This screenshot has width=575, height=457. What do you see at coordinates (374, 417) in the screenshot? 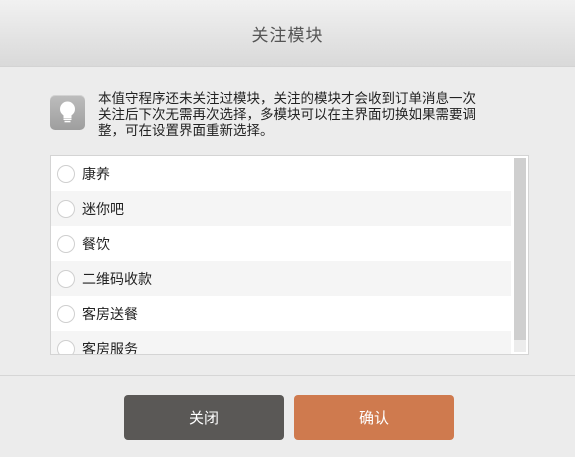
I see `confirm-button: 确认` at bounding box center [374, 417].